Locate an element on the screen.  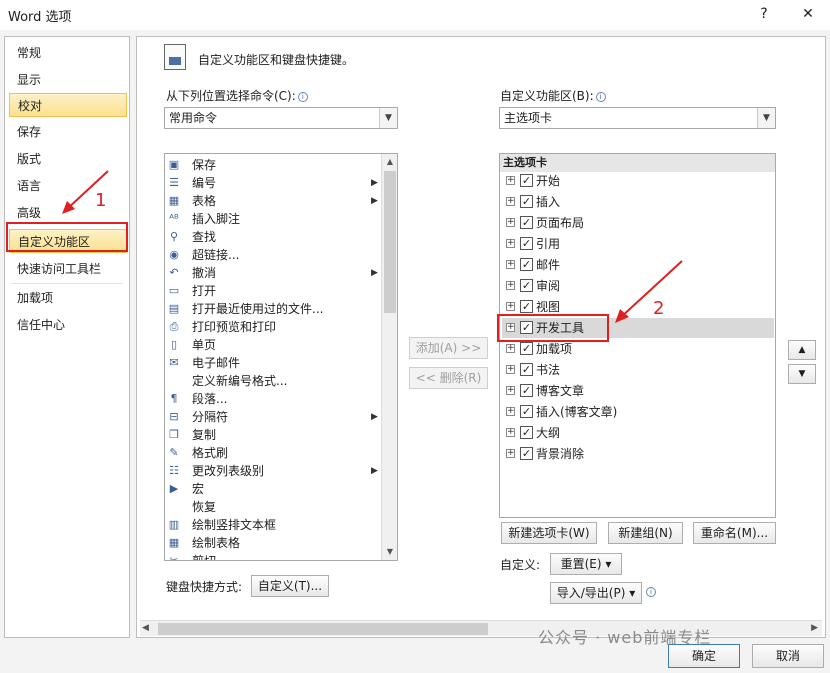
ribbon-tab-label: 开始 is located at coordinates (548, 181).